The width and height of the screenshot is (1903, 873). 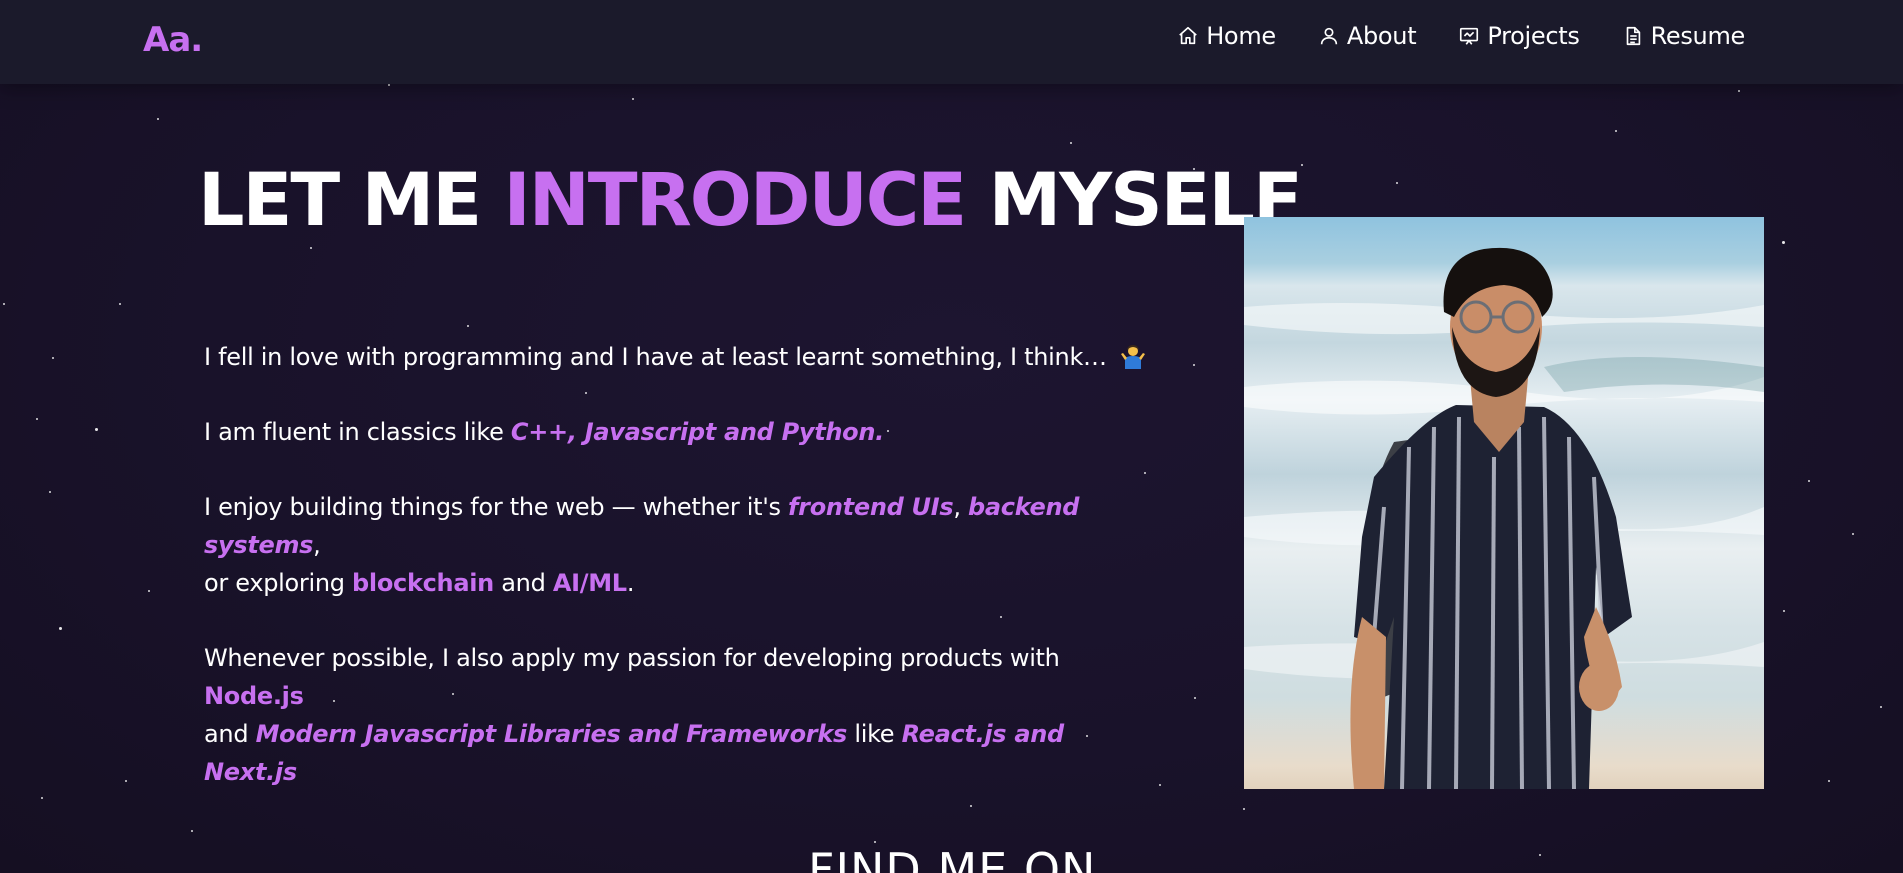 I want to click on bio-p3-aiml: AI/ML, so click(x=589, y=583).